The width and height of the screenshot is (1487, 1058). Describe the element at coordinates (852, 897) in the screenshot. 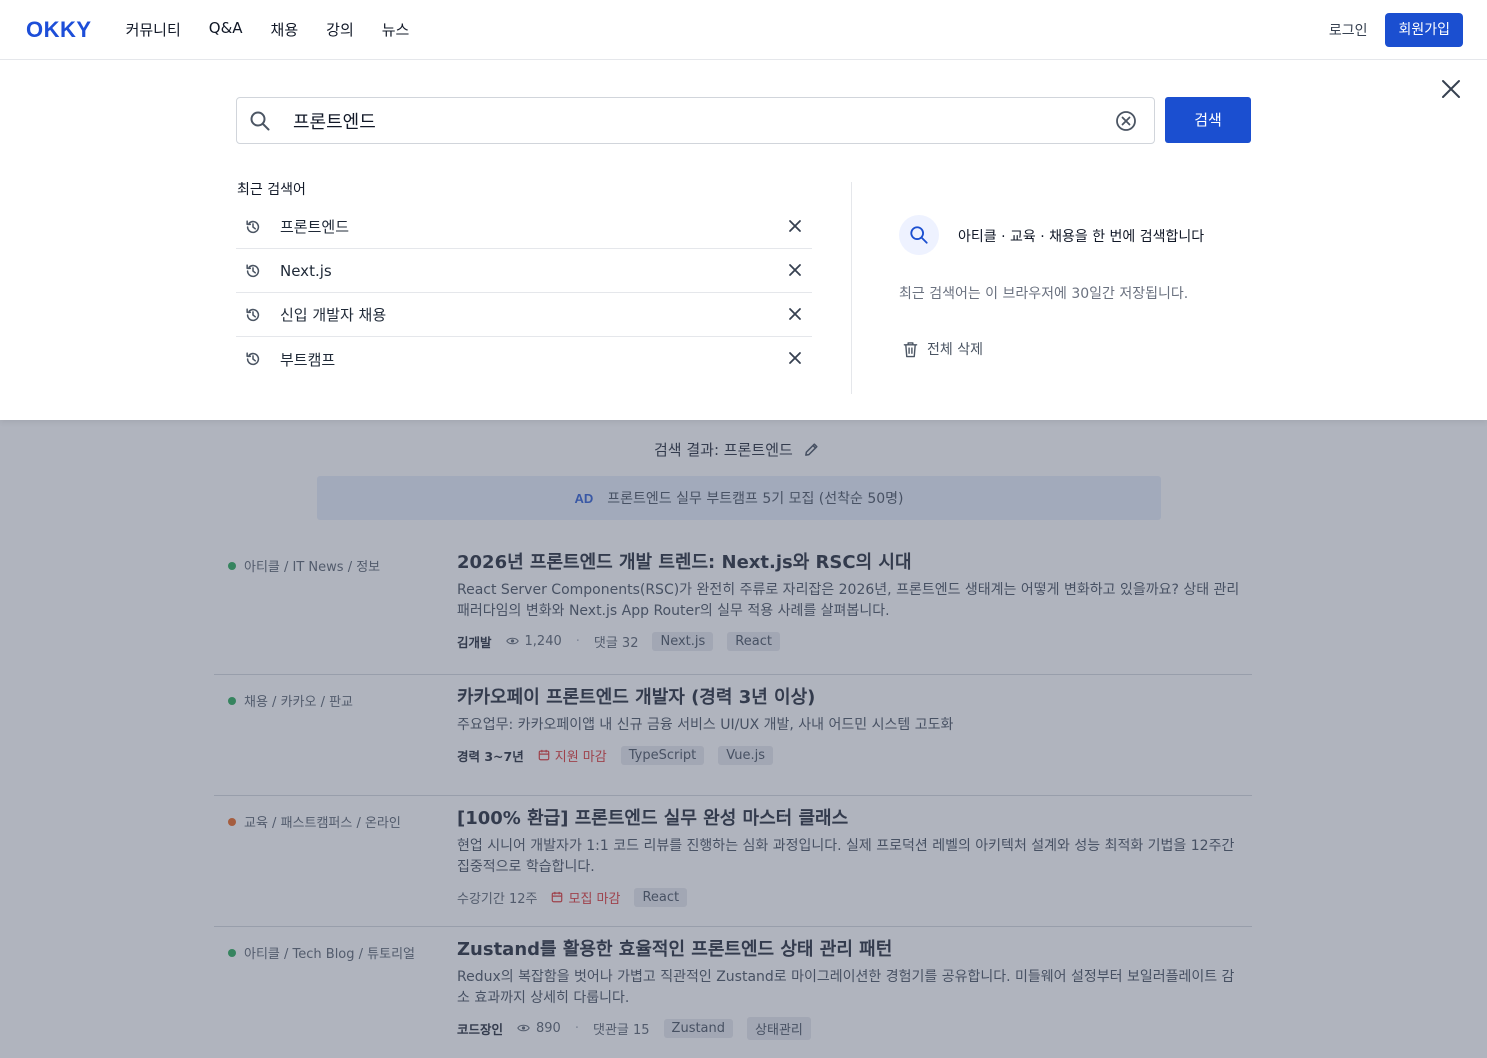

I see `post-meta: 수강기간 12주 모집 마감 React` at that location.